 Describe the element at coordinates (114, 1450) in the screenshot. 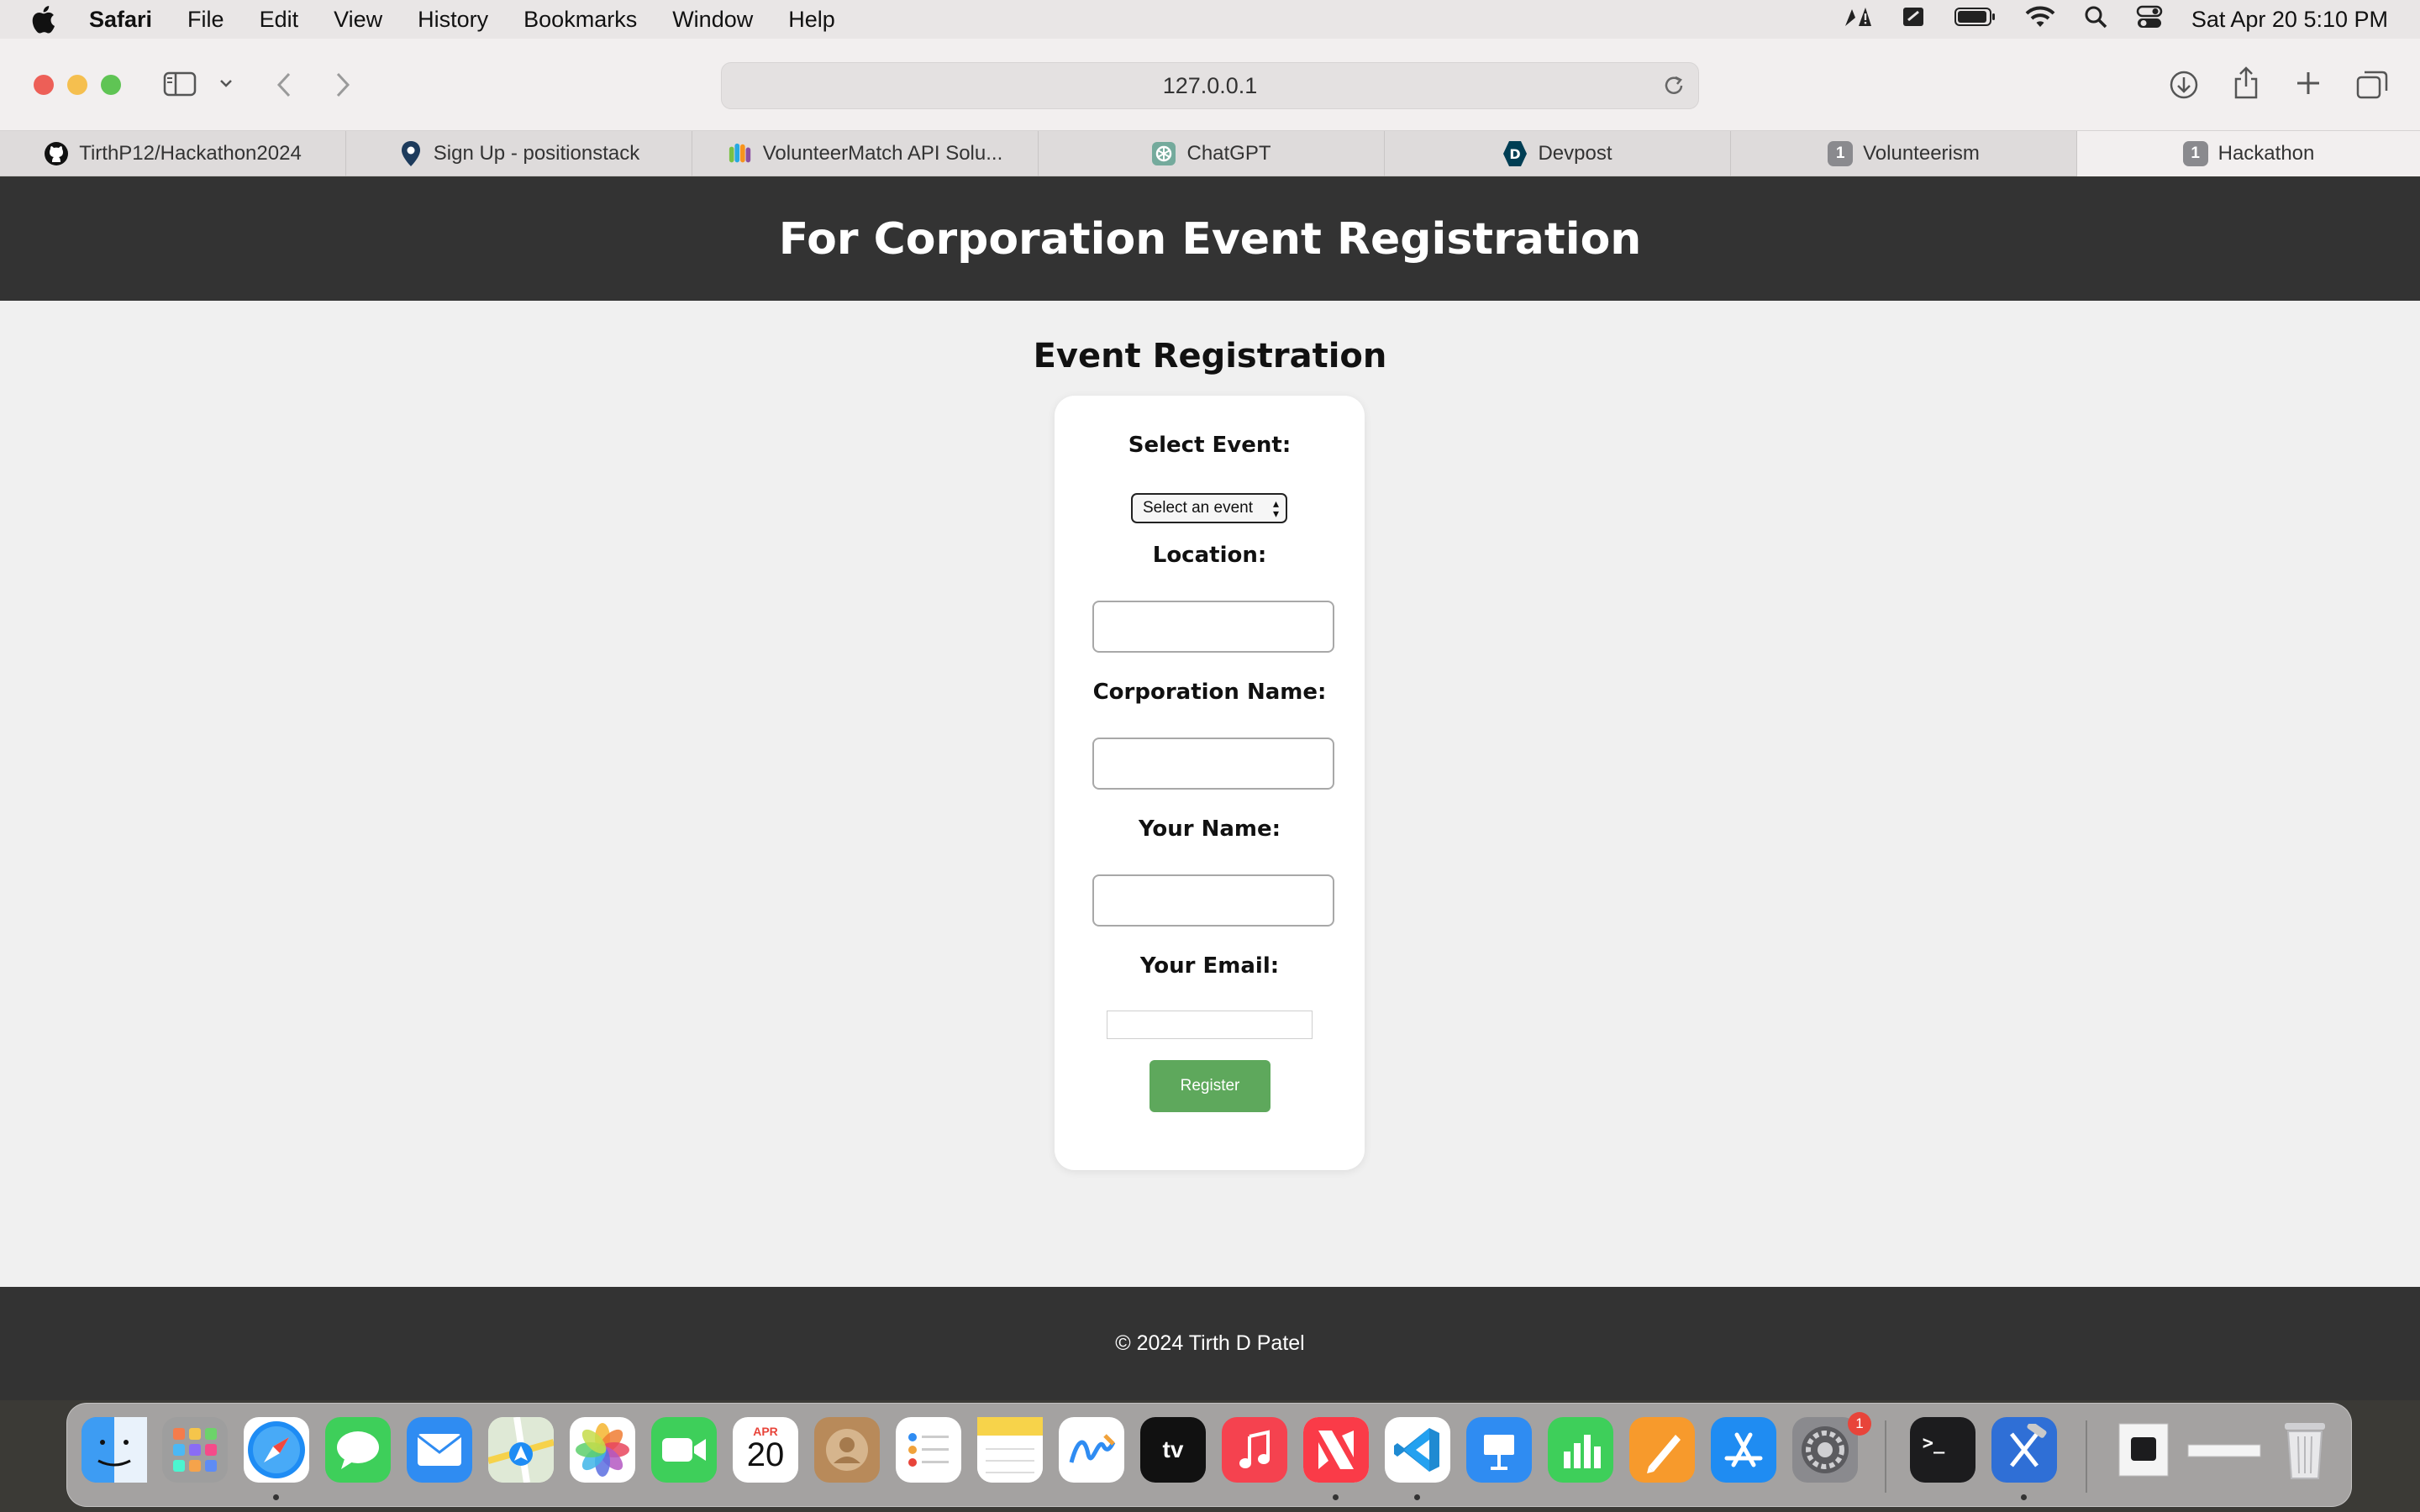

I see `finder-icon` at that location.